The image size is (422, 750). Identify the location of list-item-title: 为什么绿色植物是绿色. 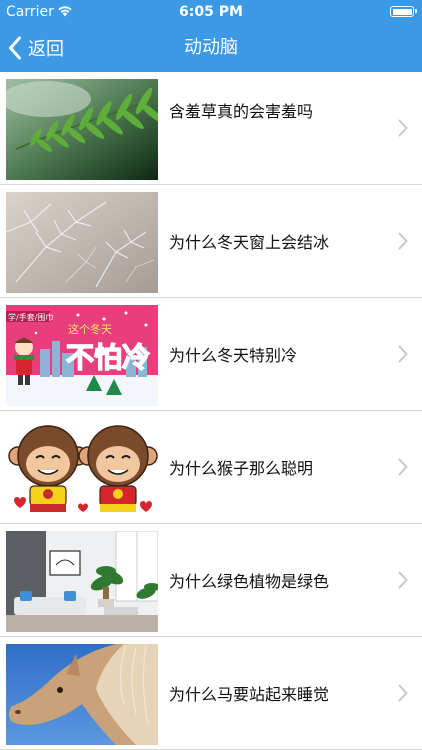
(249, 581).